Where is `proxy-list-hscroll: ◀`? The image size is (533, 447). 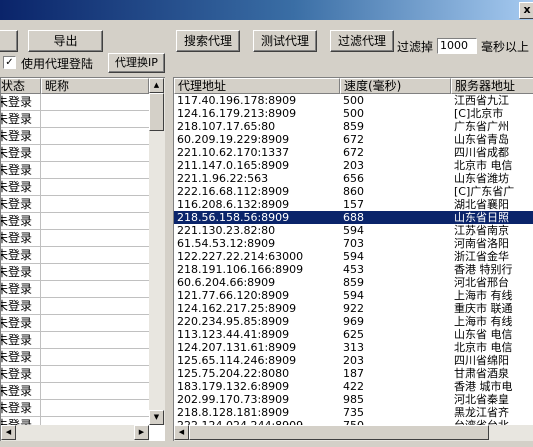
proxy-list-hscroll: ◀ is located at coordinates (353, 433).